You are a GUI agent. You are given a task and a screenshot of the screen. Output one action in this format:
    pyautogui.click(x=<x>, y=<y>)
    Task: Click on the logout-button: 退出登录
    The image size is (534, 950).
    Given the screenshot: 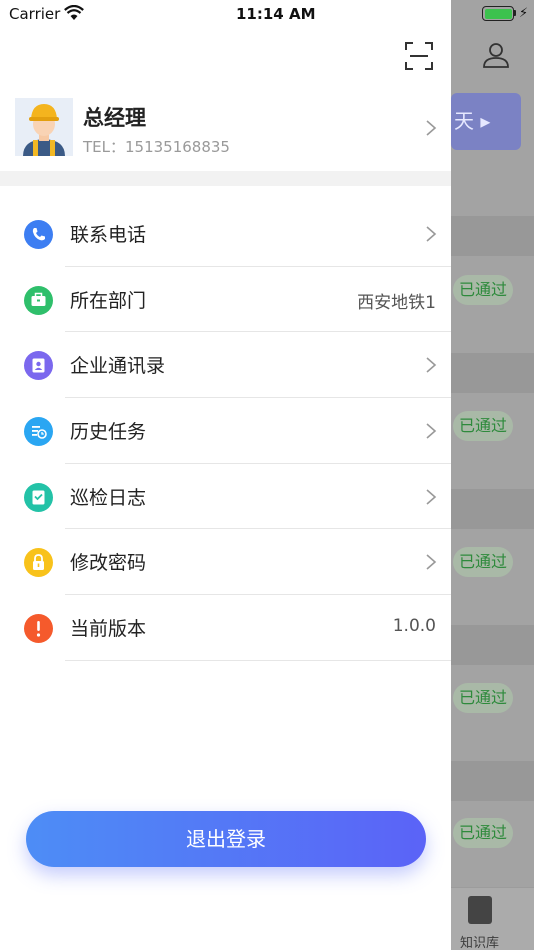 What is the action you would take?
    pyautogui.click(x=226, y=839)
    